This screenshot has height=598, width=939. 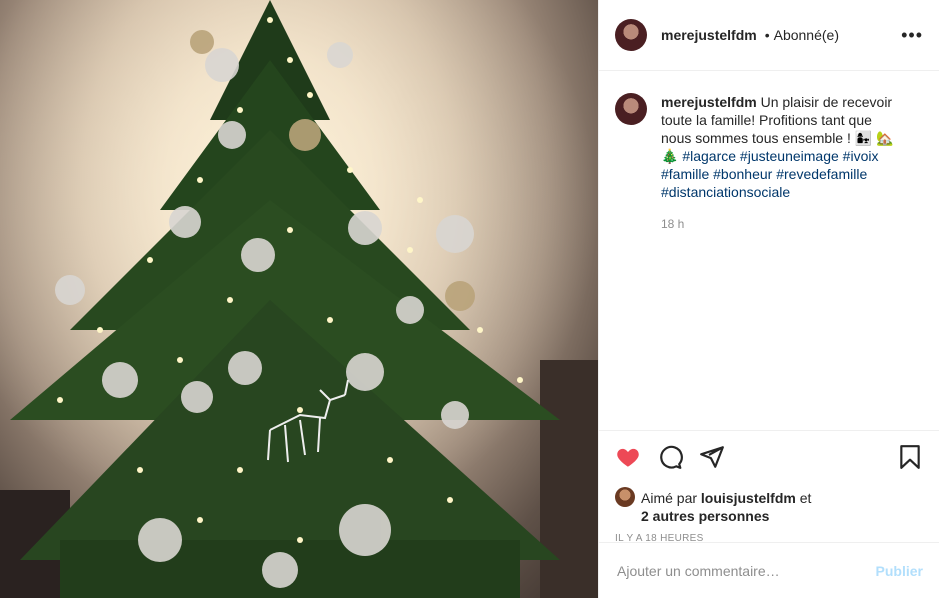 I want to click on post-header: merejustelfdm • Abonné(e) •••, so click(x=769, y=35).